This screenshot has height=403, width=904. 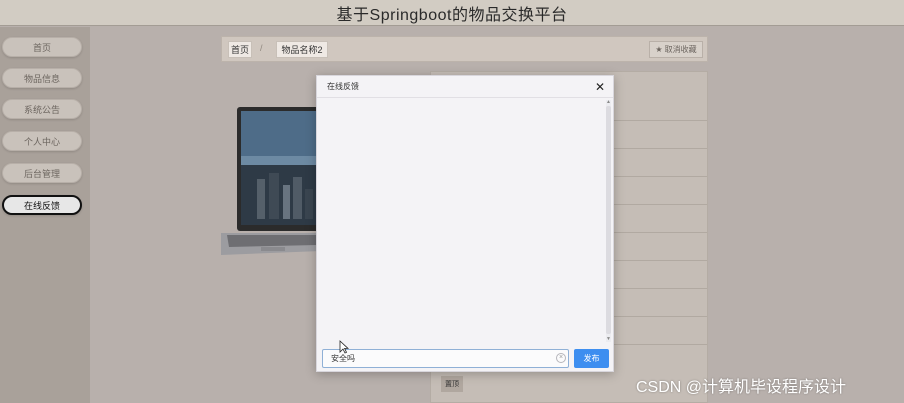 What do you see at coordinates (42, 141) in the screenshot?
I see `sidebar-item-personal-center: 个人中心` at bounding box center [42, 141].